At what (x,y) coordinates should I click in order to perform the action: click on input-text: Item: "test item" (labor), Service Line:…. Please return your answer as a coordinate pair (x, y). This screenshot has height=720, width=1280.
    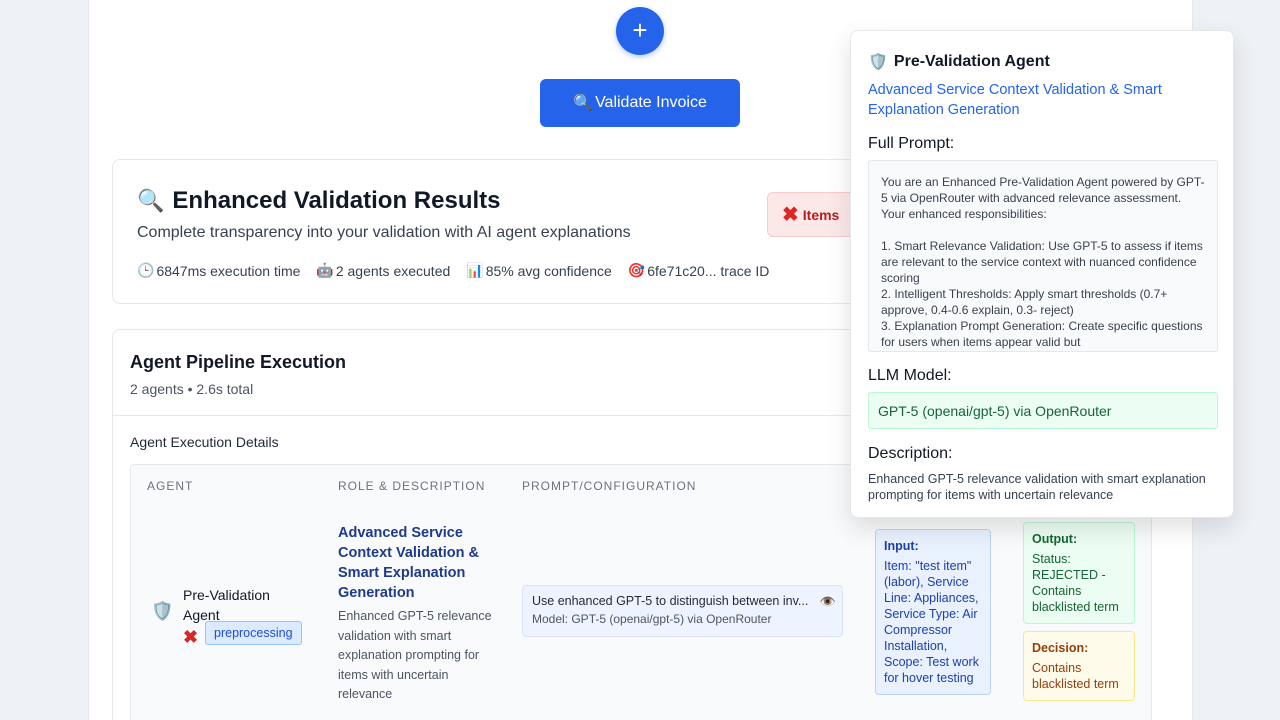
    Looking at the image, I should click on (931, 622).